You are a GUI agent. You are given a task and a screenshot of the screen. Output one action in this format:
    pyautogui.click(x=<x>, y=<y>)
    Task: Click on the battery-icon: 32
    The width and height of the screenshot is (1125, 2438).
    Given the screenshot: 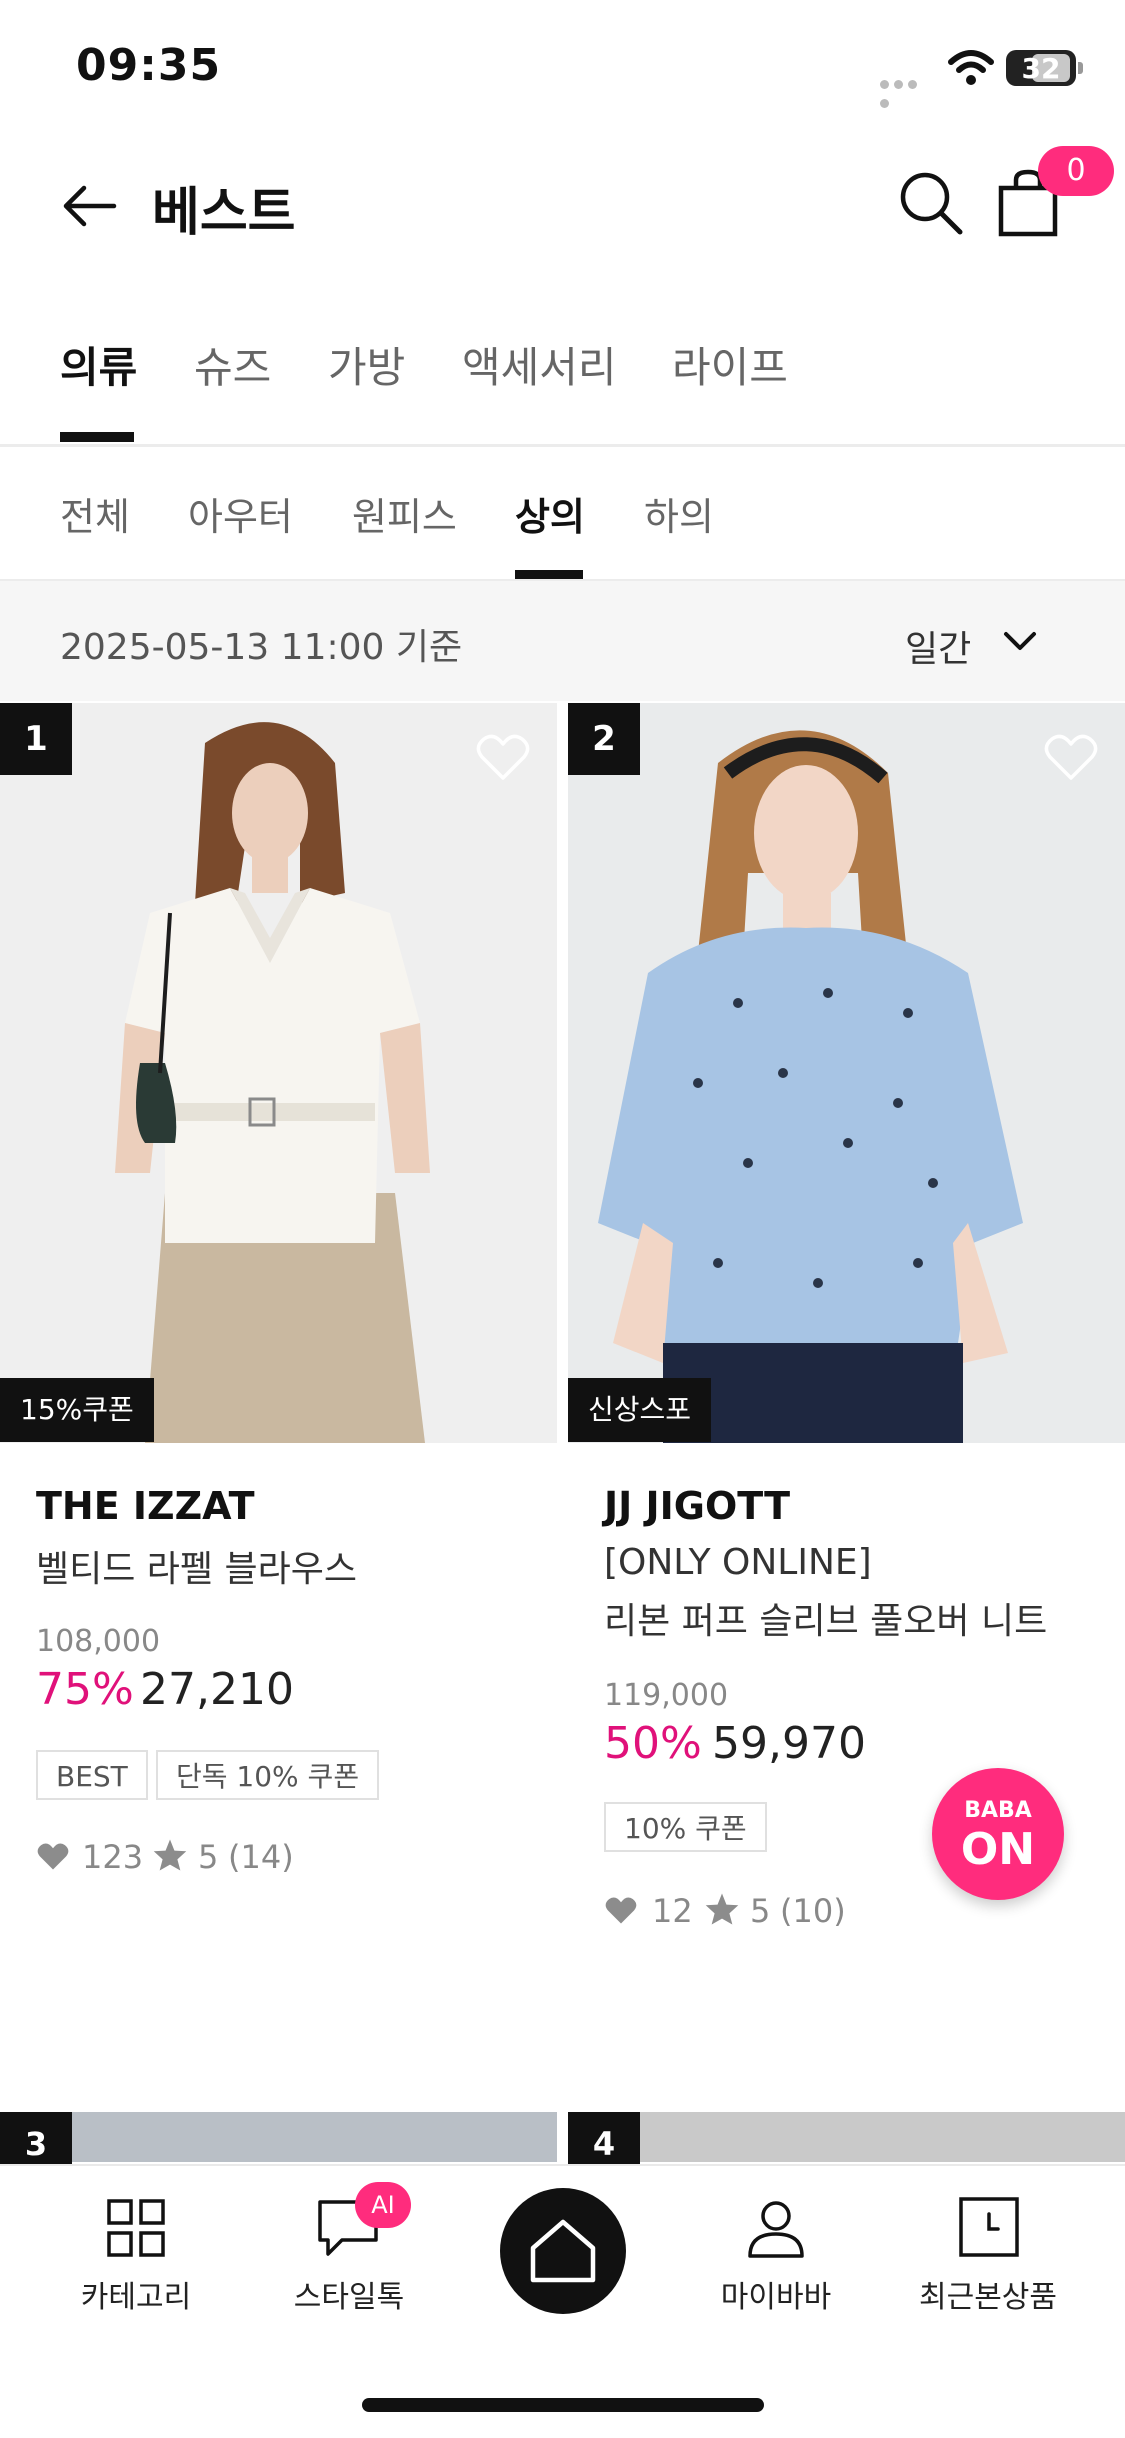 What is the action you would take?
    pyautogui.click(x=1041, y=68)
    